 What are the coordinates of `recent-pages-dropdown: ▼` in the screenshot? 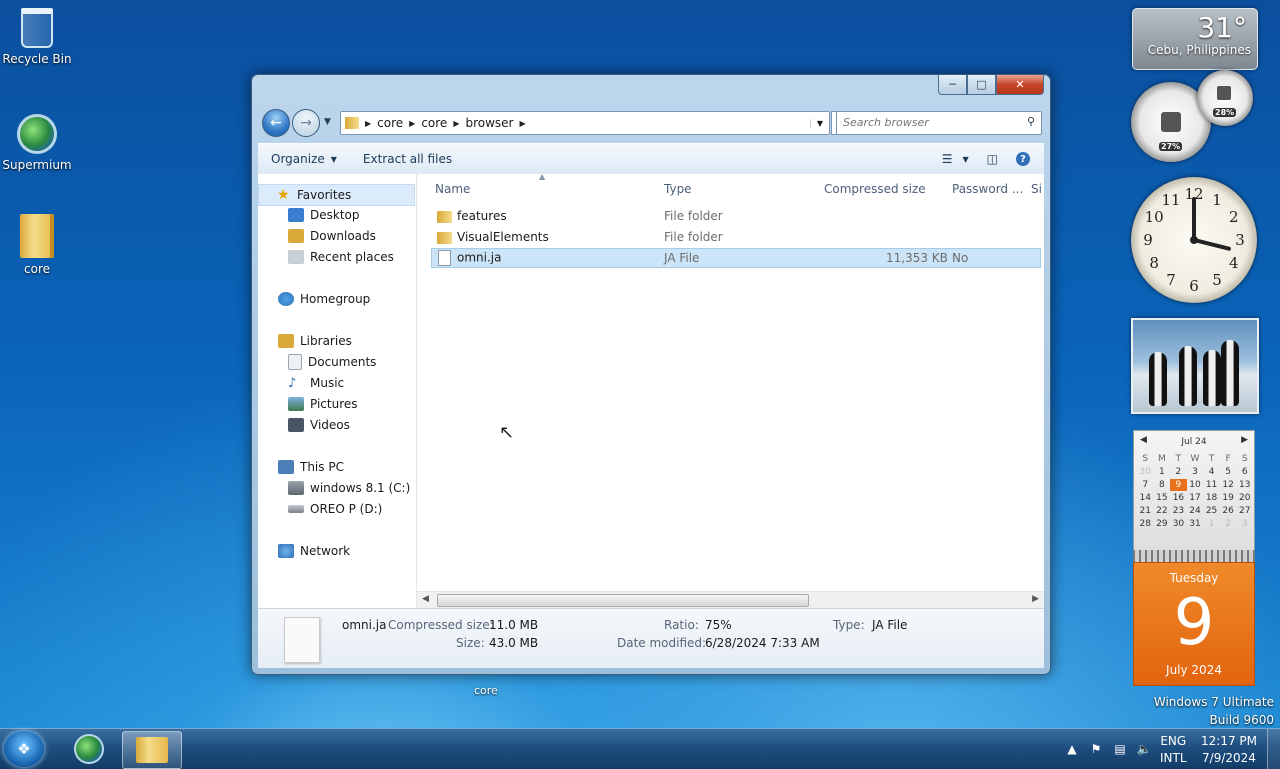 It's located at (327, 122).